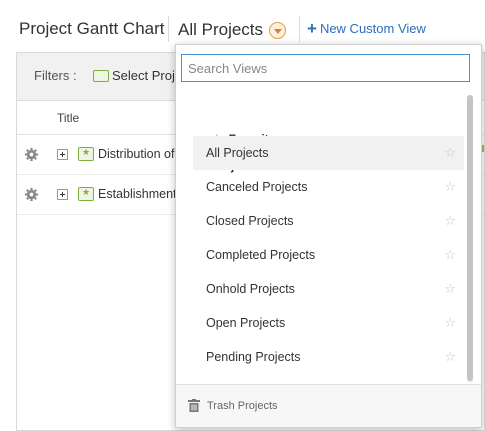 Image resolution: width=485 pixels, height=431 pixels. What do you see at coordinates (101, 75) in the screenshot?
I see `folder-icon` at bounding box center [101, 75].